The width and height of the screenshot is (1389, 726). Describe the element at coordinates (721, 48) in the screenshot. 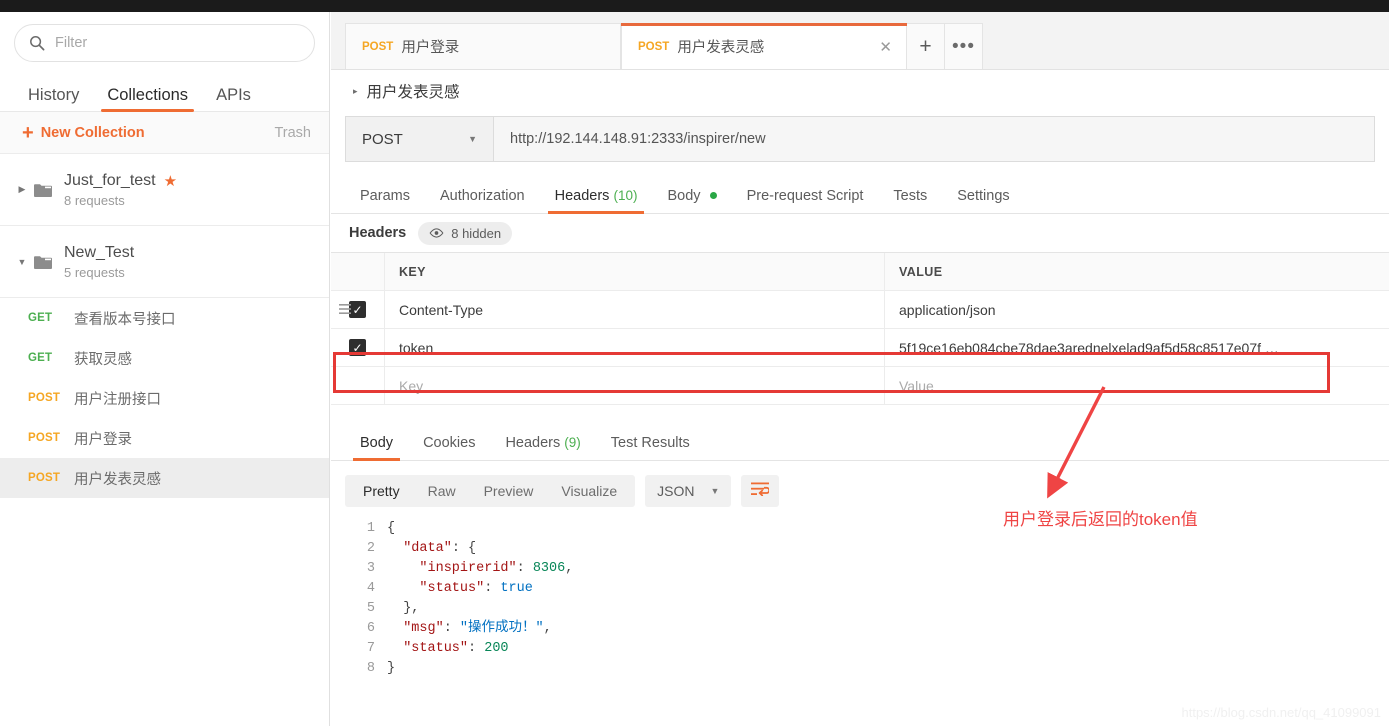

I see `tab-label: 用户发表灵感` at that location.